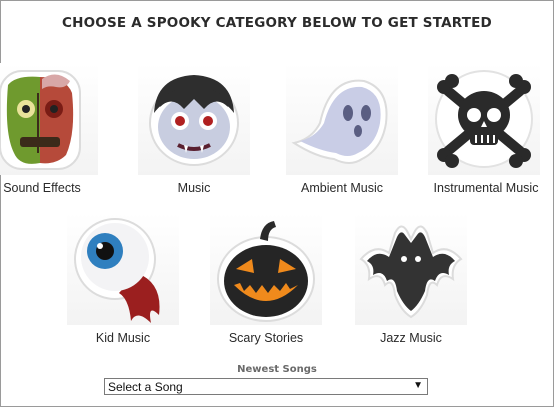 The width and height of the screenshot is (554, 407). I want to click on vampire-icon, so click(194, 120).